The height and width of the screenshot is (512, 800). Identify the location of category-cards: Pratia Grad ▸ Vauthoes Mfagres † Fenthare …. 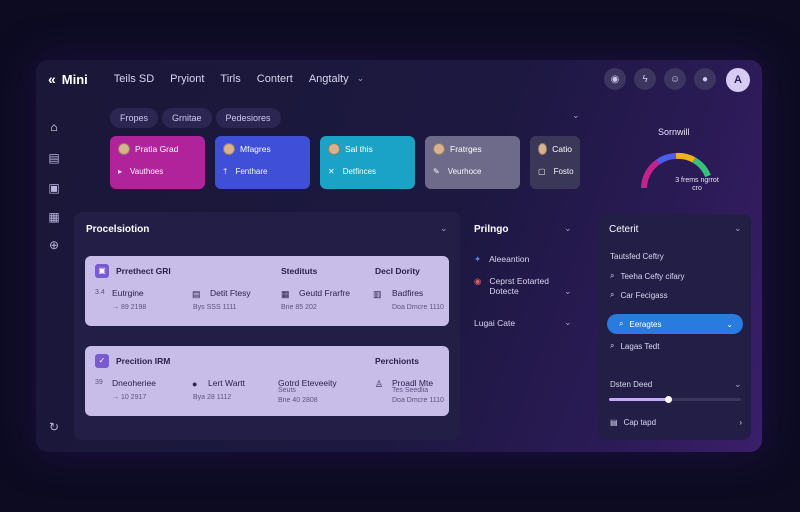
(345, 162).